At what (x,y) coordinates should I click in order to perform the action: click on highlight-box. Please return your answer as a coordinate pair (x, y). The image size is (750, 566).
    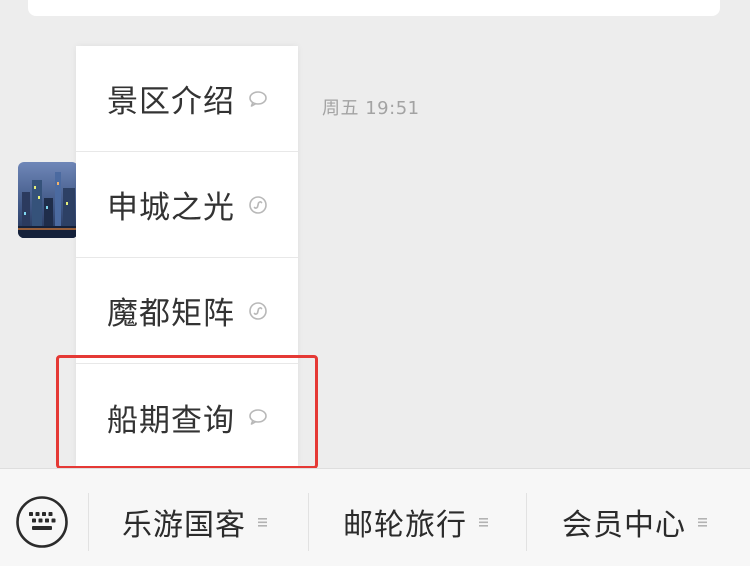
    Looking at the image, I should click on (187, 412).